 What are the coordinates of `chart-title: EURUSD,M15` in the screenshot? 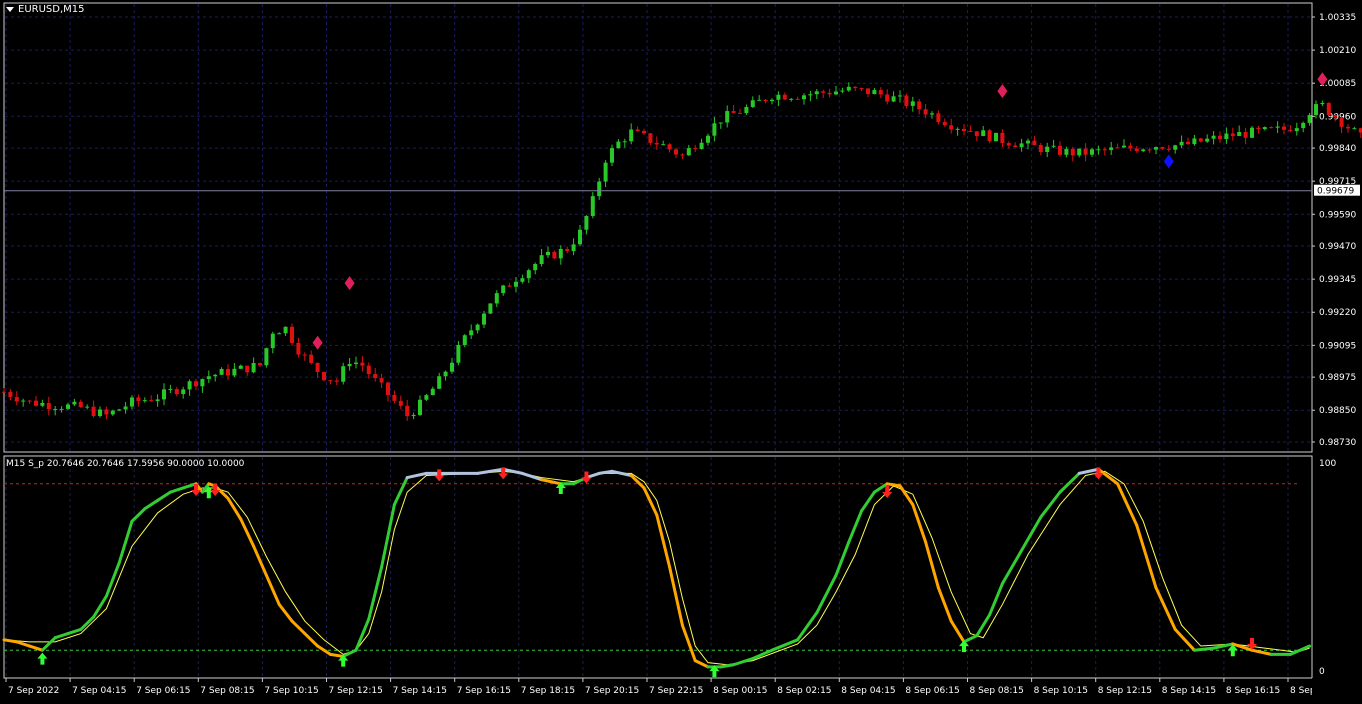 It's located at (45, 9).